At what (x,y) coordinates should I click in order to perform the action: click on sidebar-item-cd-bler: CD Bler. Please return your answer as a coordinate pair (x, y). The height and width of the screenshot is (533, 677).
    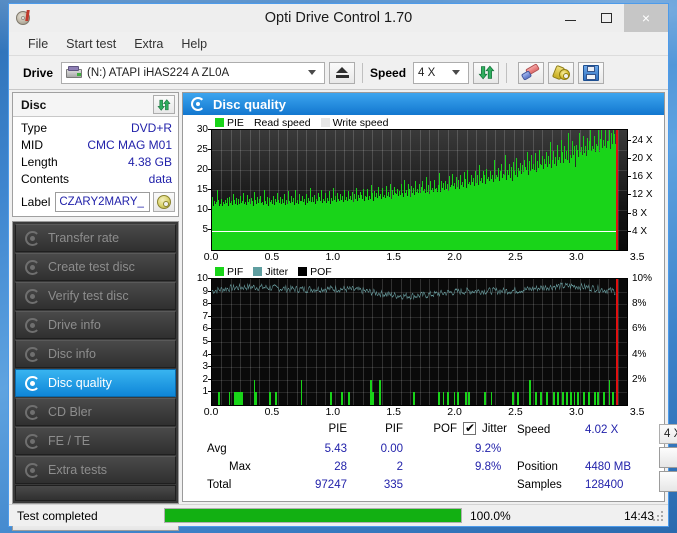
    Looking at the image, I should click on (95, 412).